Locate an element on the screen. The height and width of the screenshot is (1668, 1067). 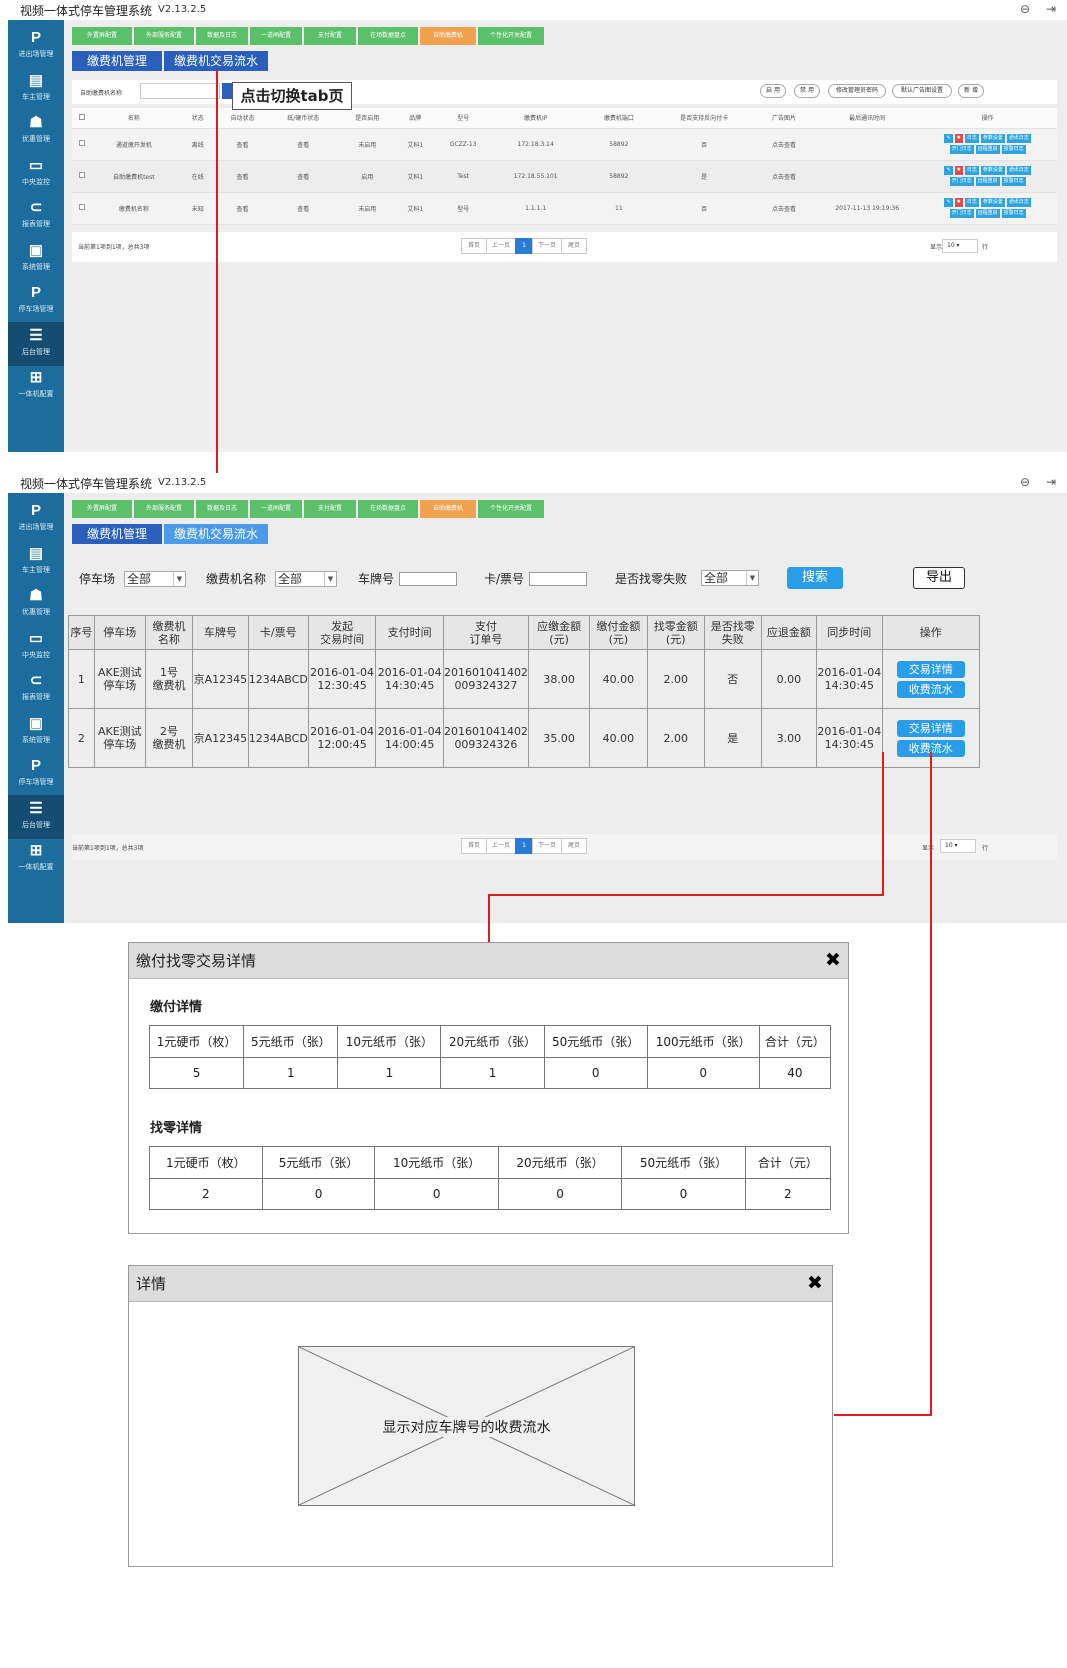
logout-icon: ⇥ is located at coordinates (1051, 482).